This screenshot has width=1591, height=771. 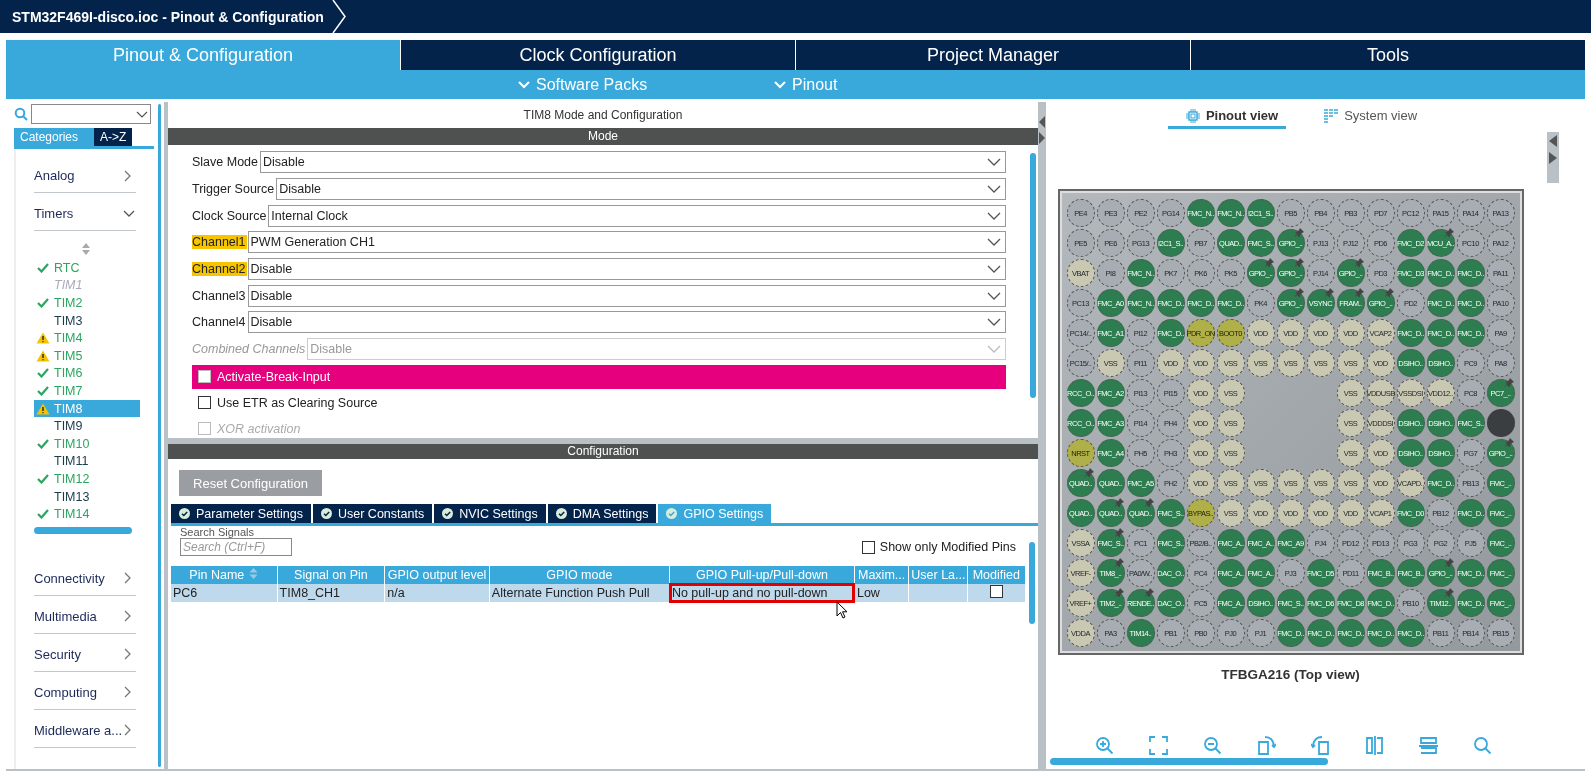 I want to click on category-item: Timers, so click(x=85, y=212).